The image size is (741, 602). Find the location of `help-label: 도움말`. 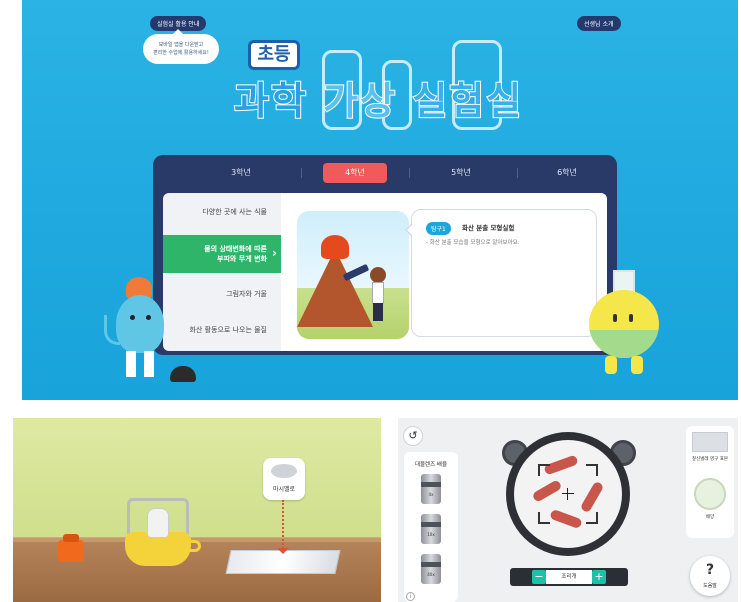

help-label: 도움말 is located at coordinates (710, 586).